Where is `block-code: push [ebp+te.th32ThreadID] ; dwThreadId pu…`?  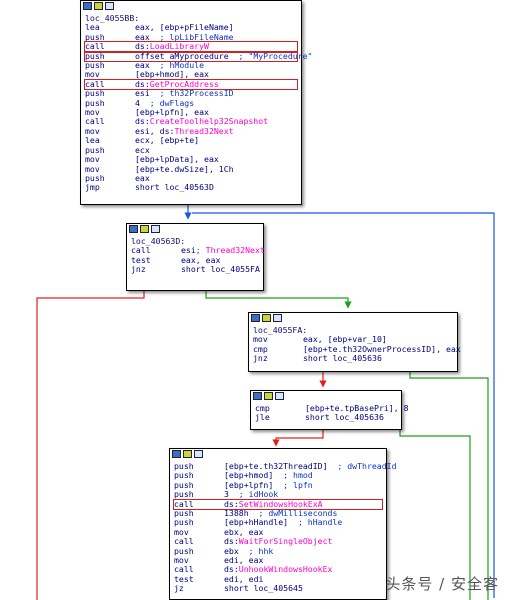
block-code: push [ebp+te.th32ThreadID] ; dwThreadId pu… is located at coordinates (283, 528).